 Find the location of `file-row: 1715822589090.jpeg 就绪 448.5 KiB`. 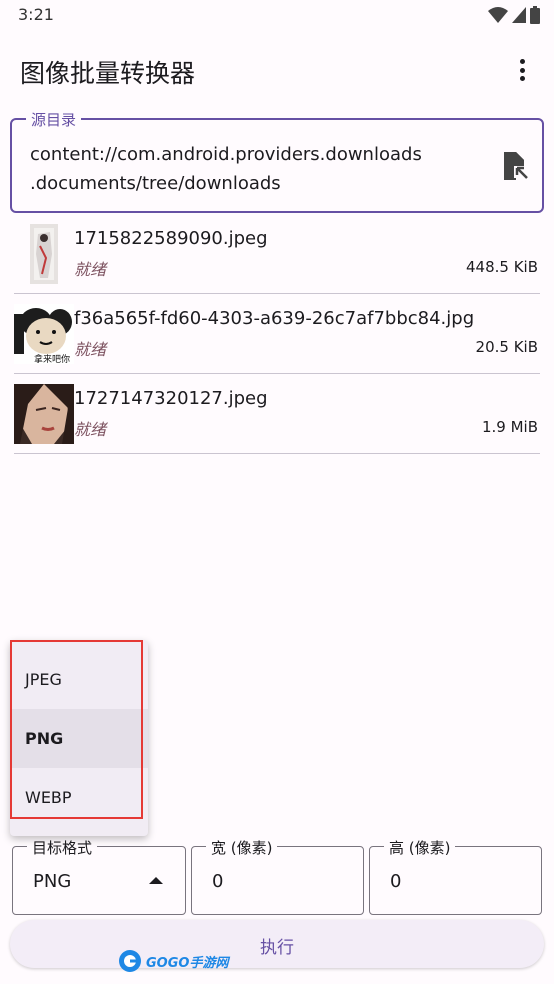

file-row: 1715822589090.jpeg 就绪 448.5 KiB is located at coordinates (277, 254).